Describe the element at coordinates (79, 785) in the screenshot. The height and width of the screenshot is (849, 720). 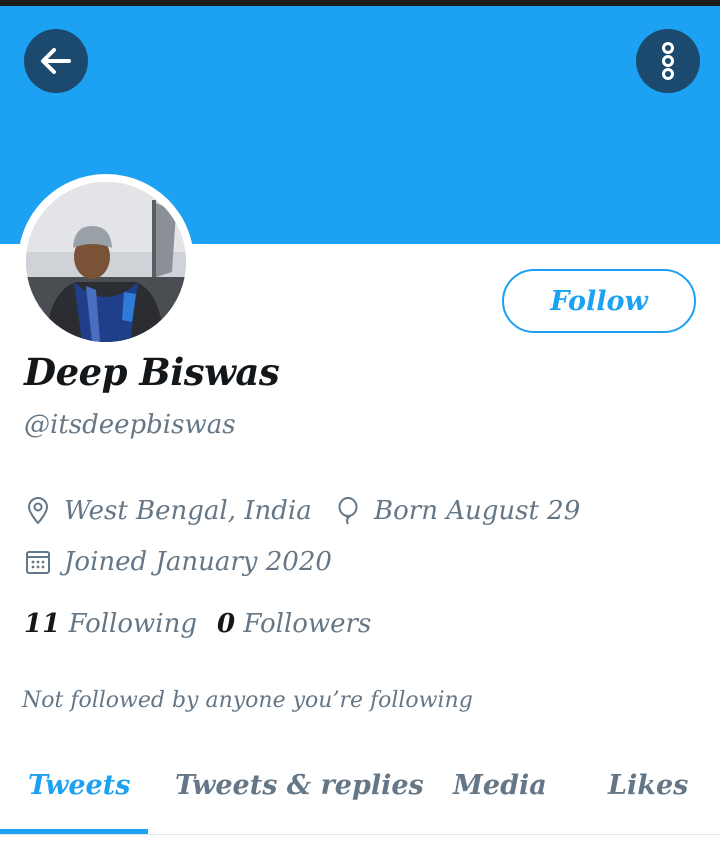
I see `tab-tweets: Tweets` at that location.